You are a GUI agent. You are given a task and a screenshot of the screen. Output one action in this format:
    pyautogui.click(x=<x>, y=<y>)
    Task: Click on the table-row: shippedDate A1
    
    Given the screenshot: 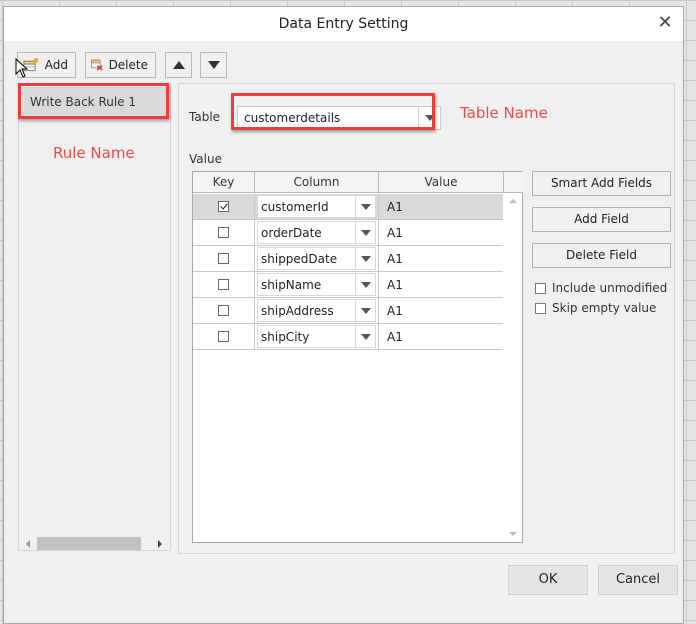 What is the action you would take?
    pyautogui.click(x=348, y=259)
    